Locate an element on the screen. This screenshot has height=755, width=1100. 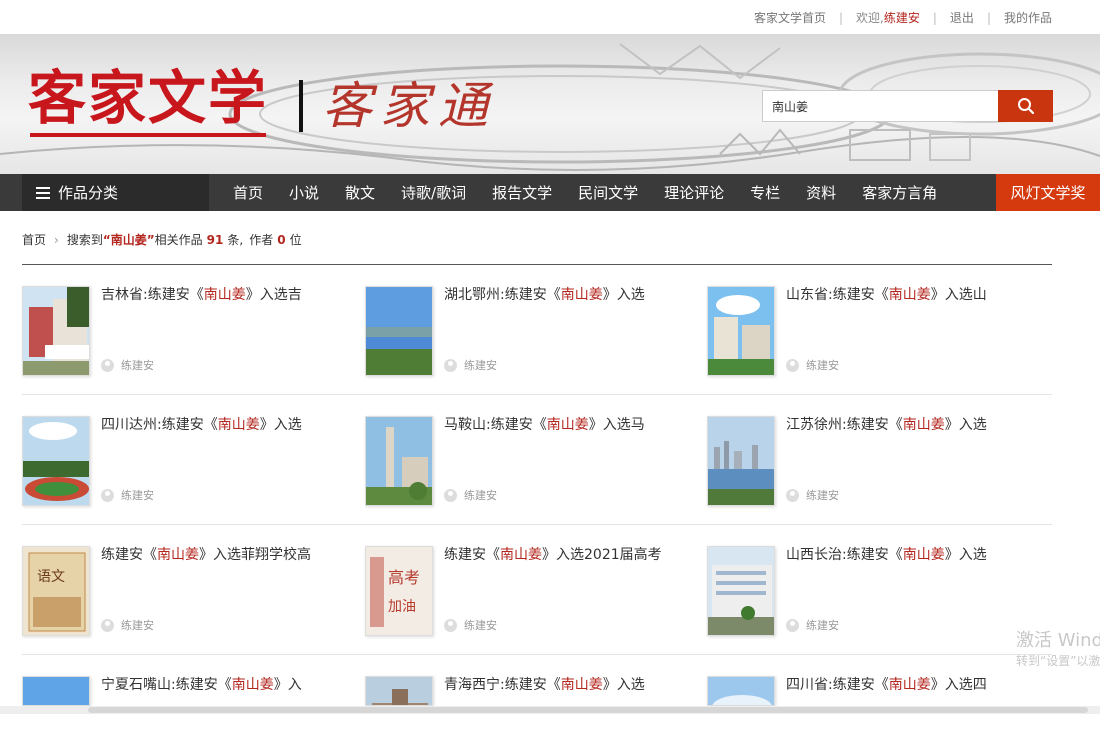
my-works-link: 我的作品 is located at coordinates (1028, 17).